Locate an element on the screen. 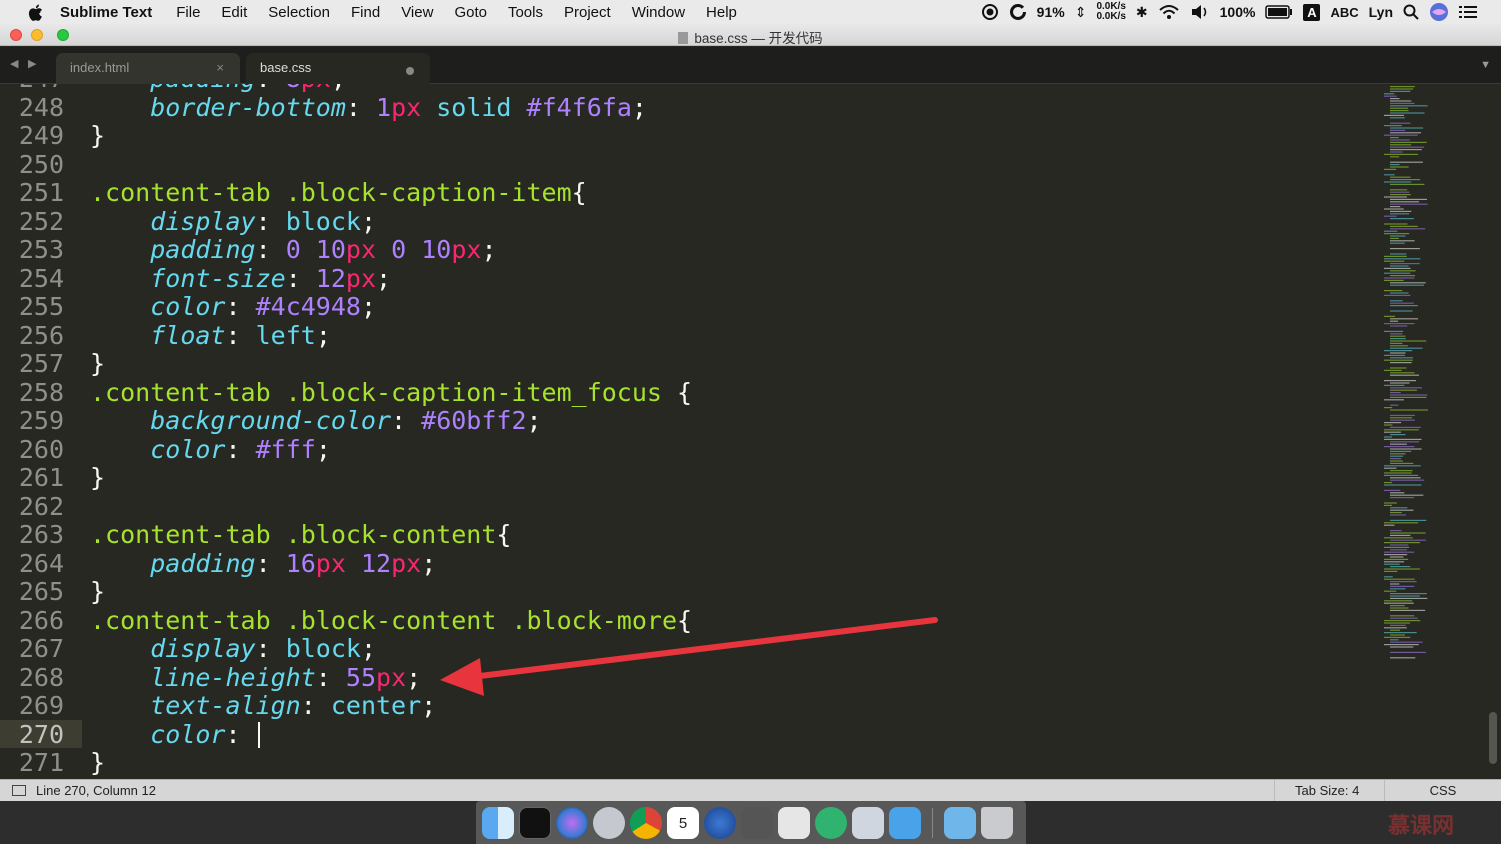 The height and width of the screenshot is (844, 1501). xcode-icon is located at coordinates (905, 822).